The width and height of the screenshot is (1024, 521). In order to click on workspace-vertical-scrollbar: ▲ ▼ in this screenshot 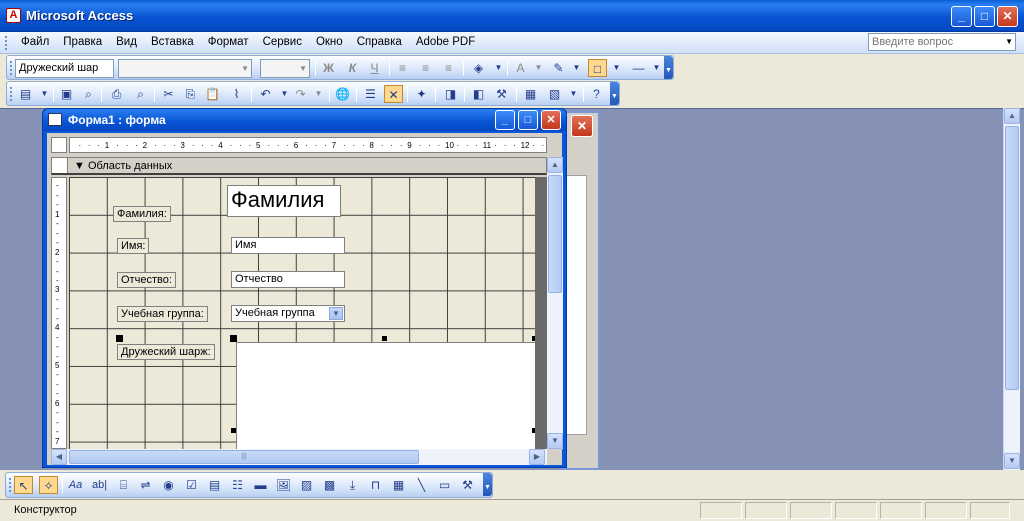, I will do `click(1011, 289)`.